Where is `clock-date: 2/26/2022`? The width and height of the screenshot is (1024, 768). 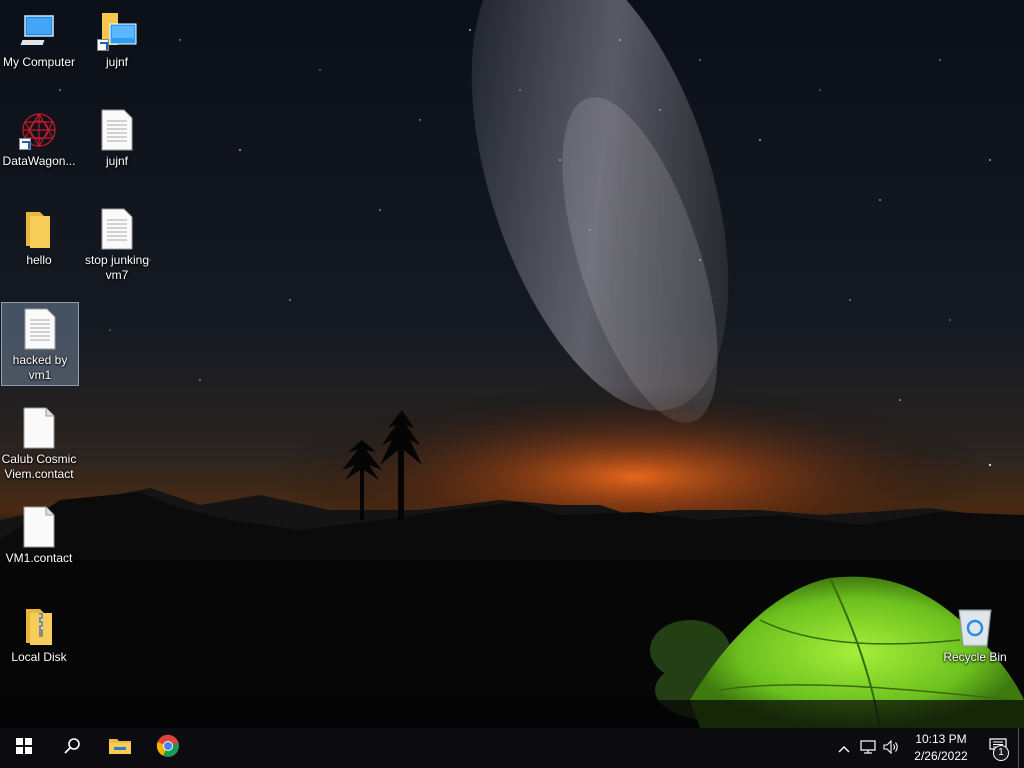
clock-date: 2/26/2022 is located at coordinates (941, 756).